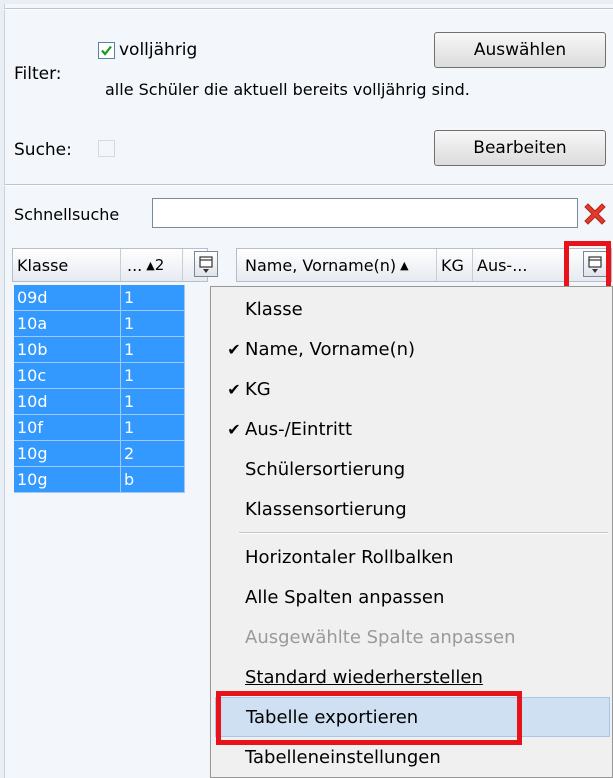 The image size is (613, 778). I want to click on table-row: 10g 2, so click(110, 454).